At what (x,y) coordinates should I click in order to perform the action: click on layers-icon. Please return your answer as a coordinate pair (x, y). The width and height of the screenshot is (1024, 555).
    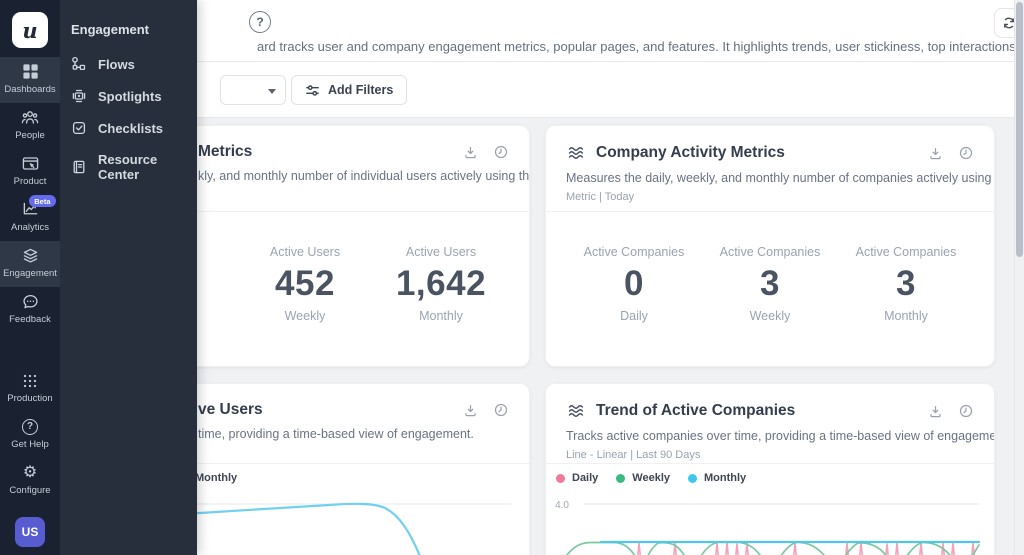
    Looking at the image, I should click on (30, 255).